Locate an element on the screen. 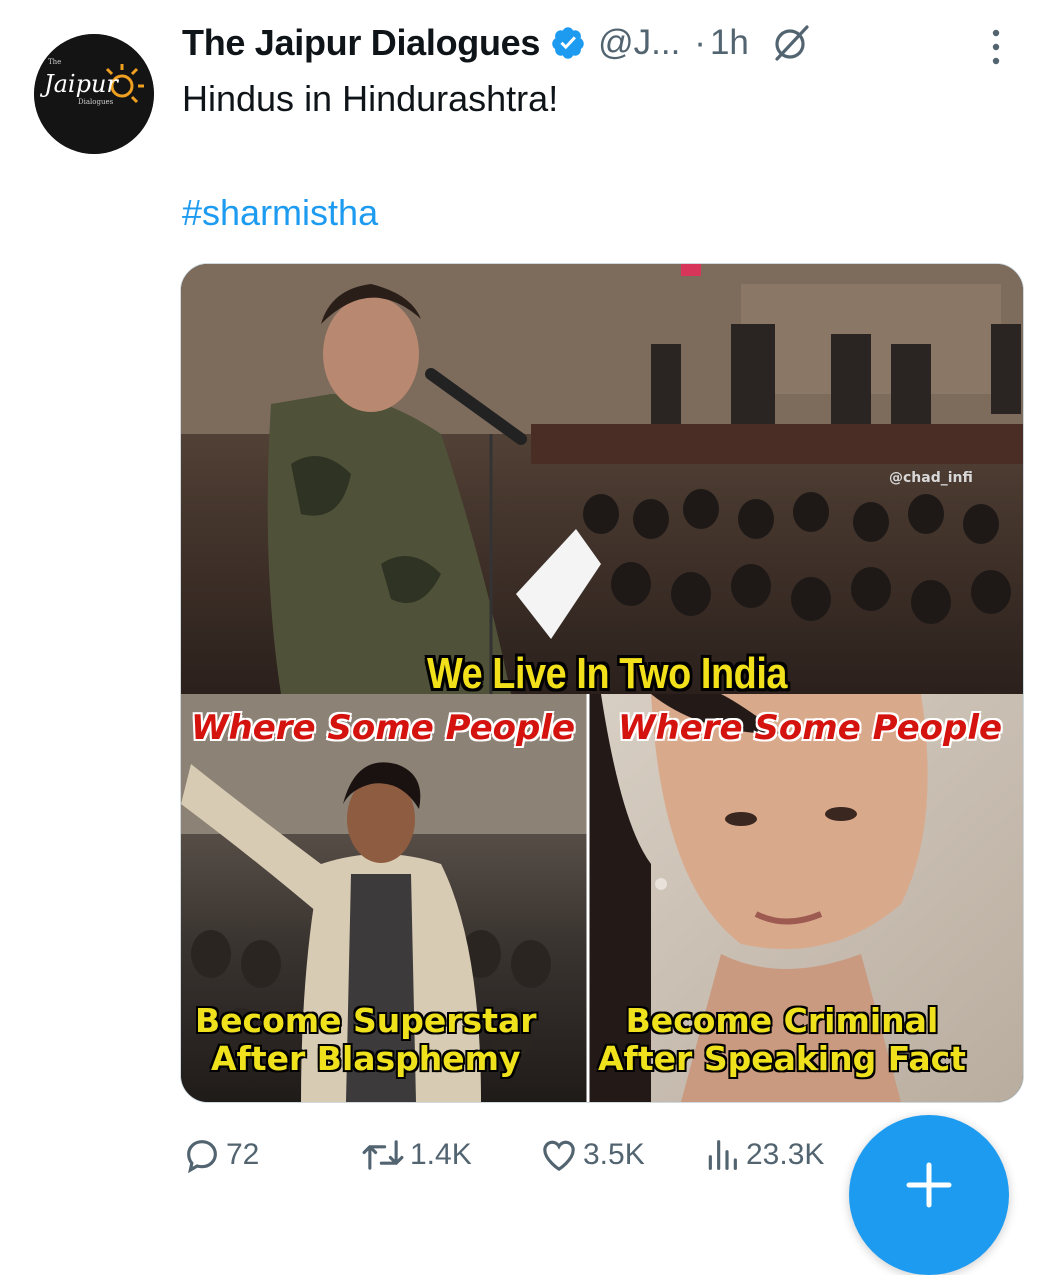  reply-icon is located at coordinates (202, 1157).